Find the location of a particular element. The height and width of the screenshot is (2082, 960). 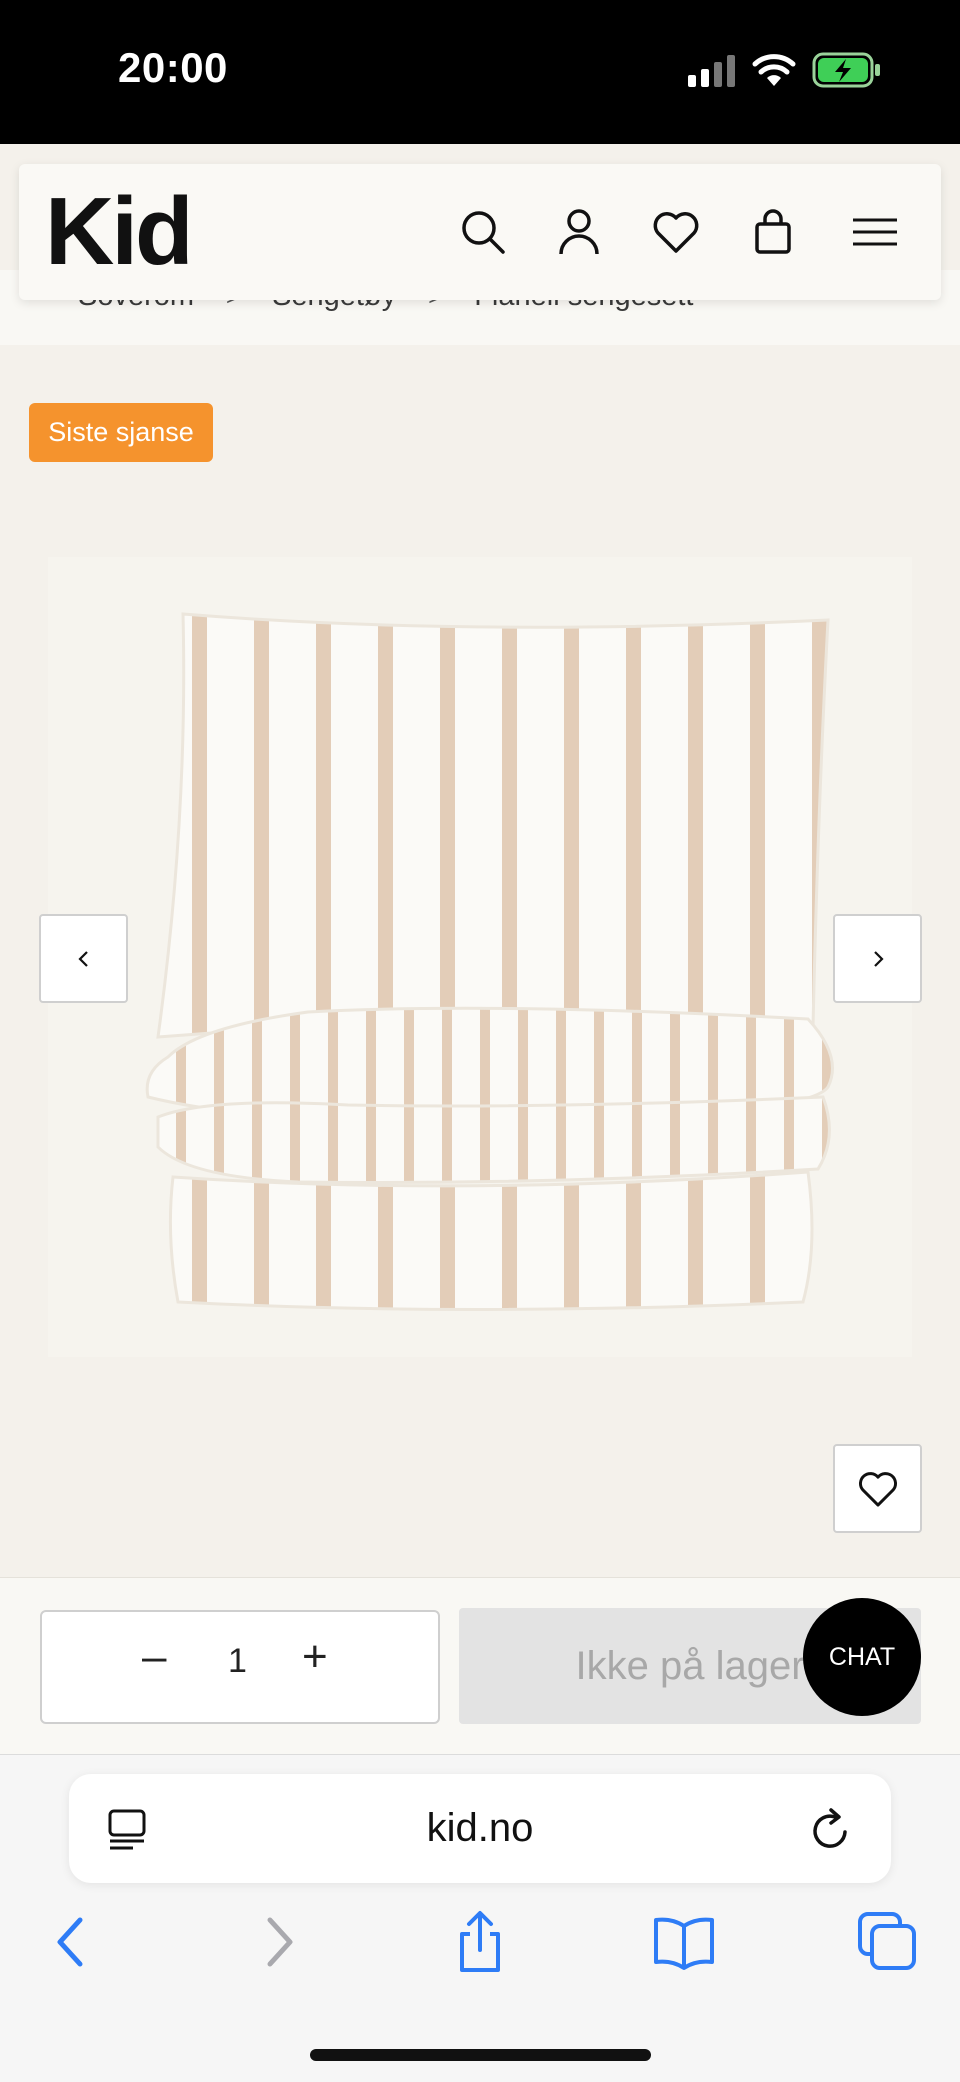

quantity-value: 1 is located at coordinates (237, 1661).